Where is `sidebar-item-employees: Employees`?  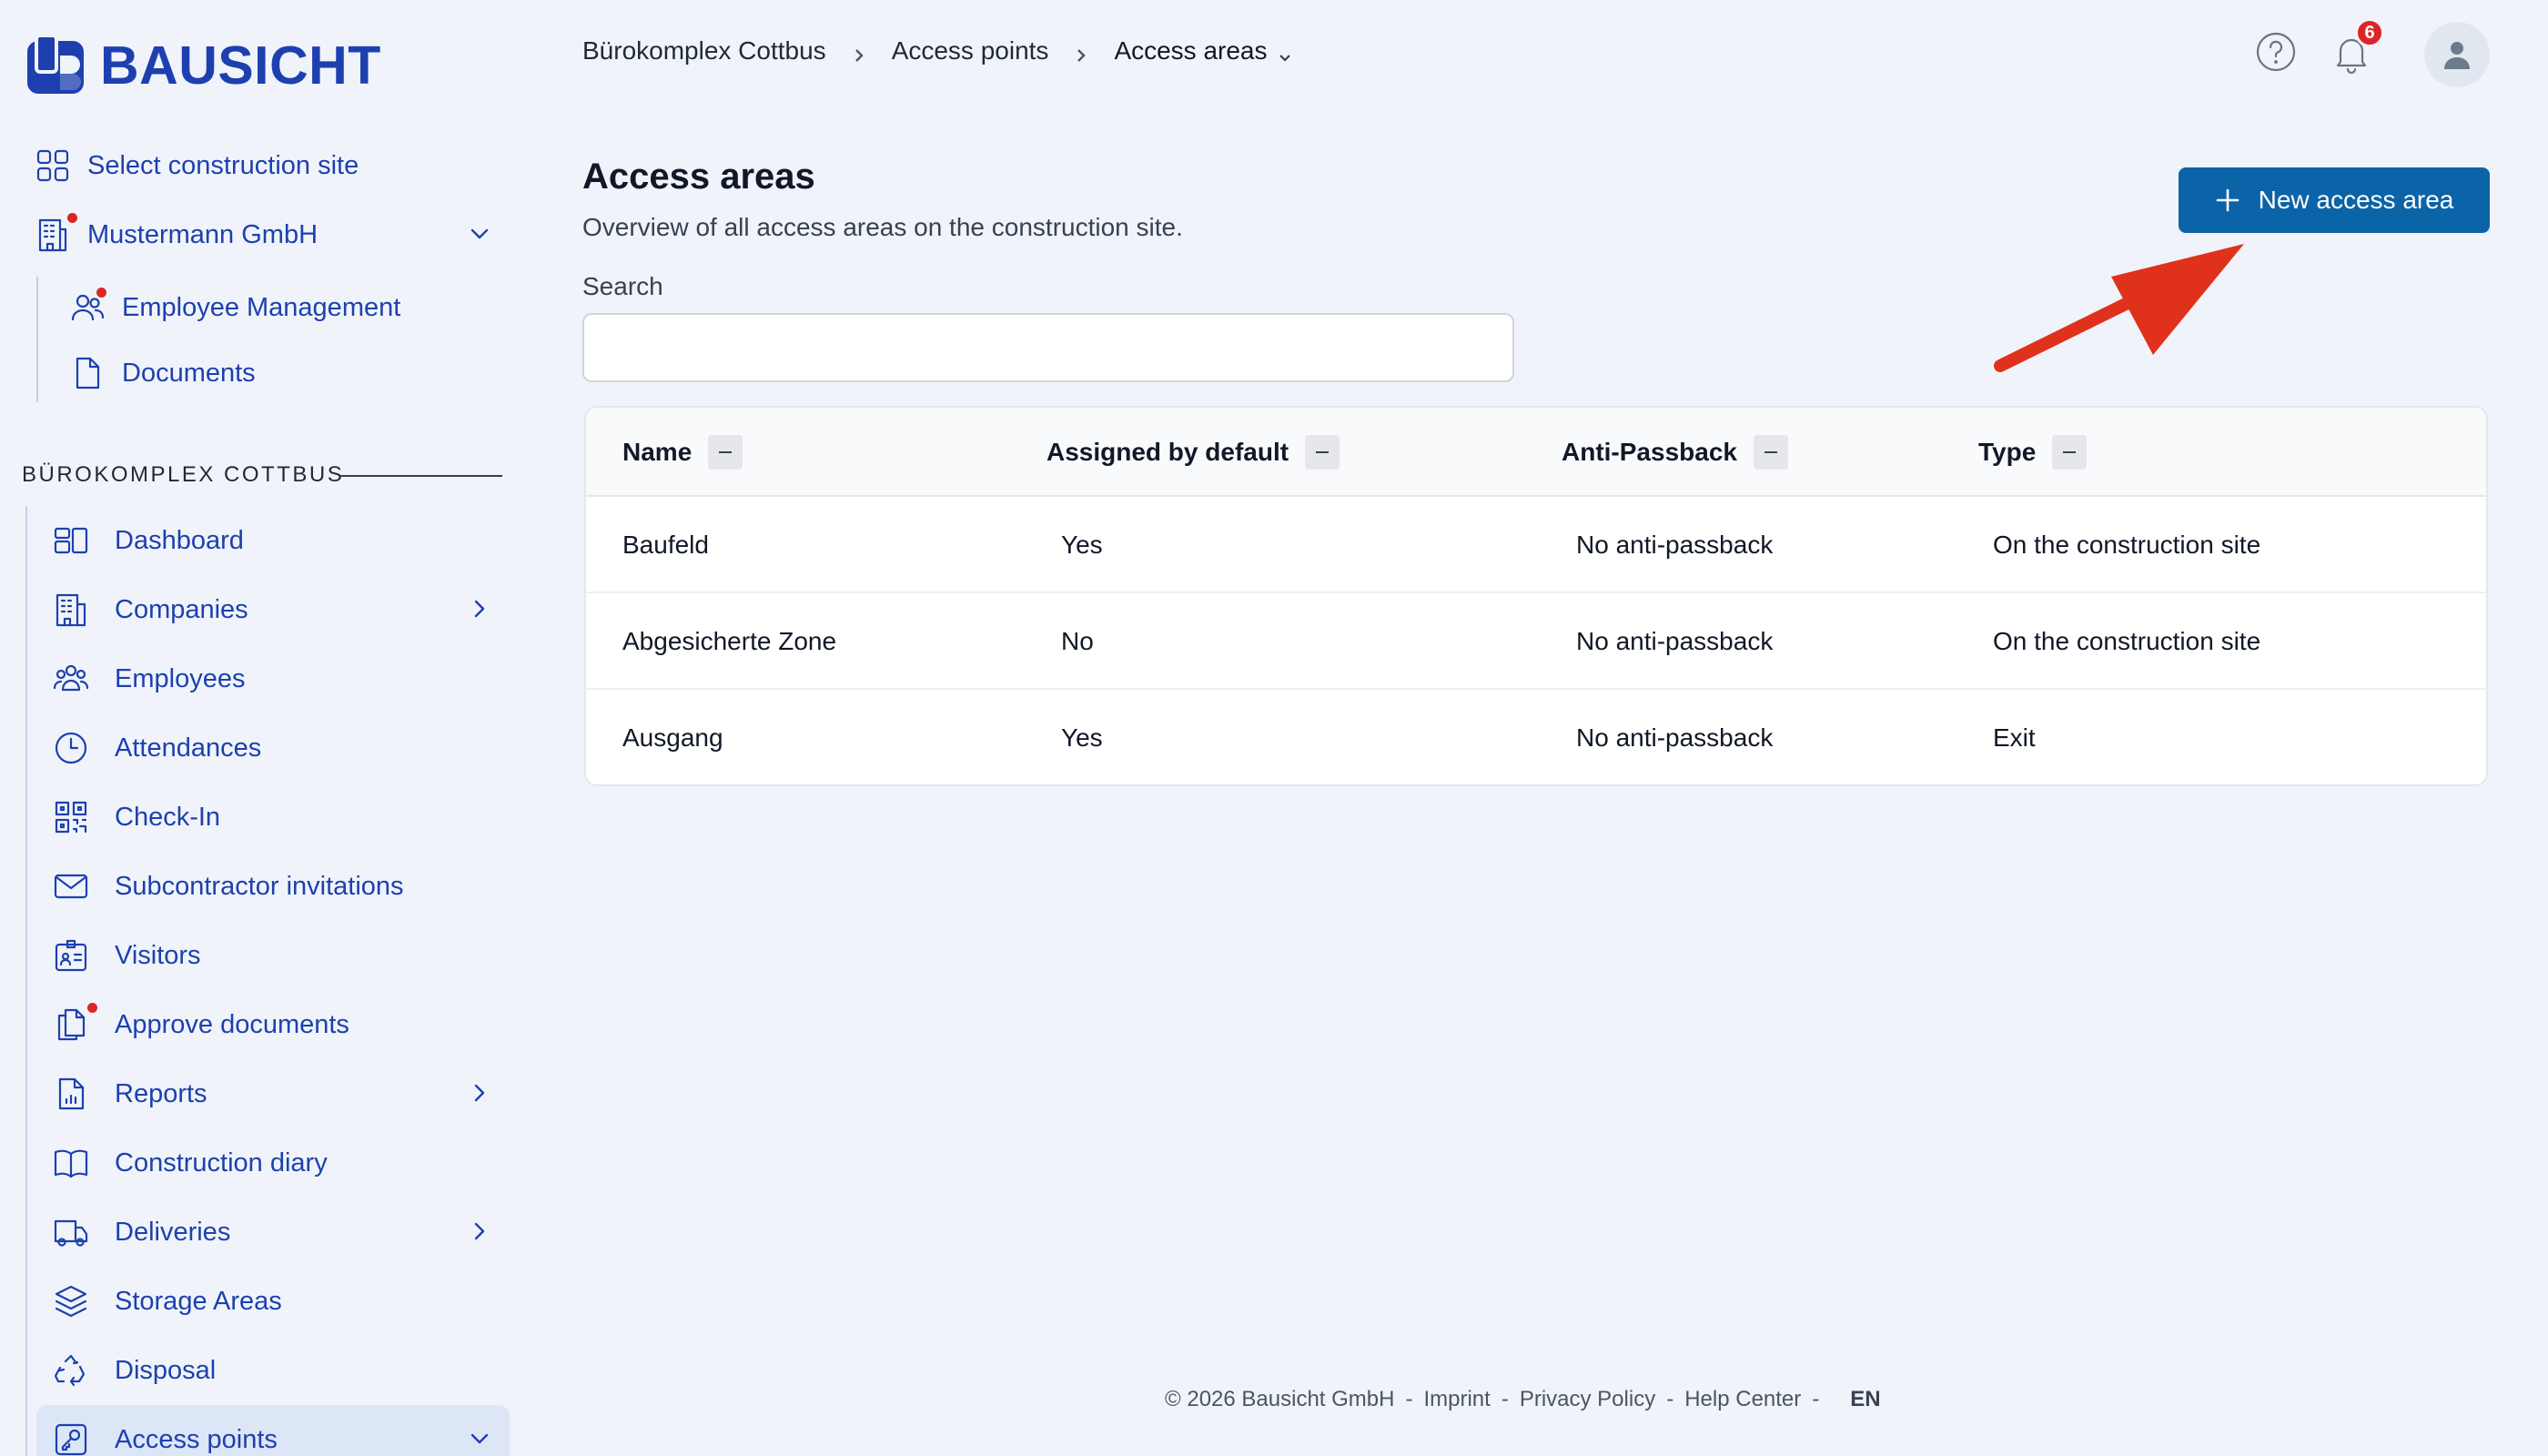 sidebar-item-employees: Employees is located at coordinates (148, 679).